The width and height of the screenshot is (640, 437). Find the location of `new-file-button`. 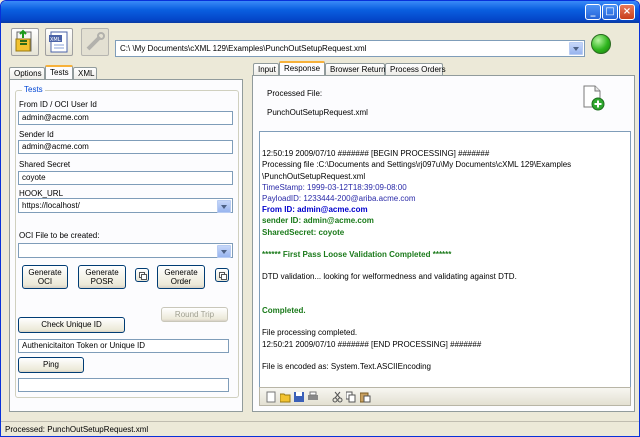

new-file-button is located at coordinates (593, 98).